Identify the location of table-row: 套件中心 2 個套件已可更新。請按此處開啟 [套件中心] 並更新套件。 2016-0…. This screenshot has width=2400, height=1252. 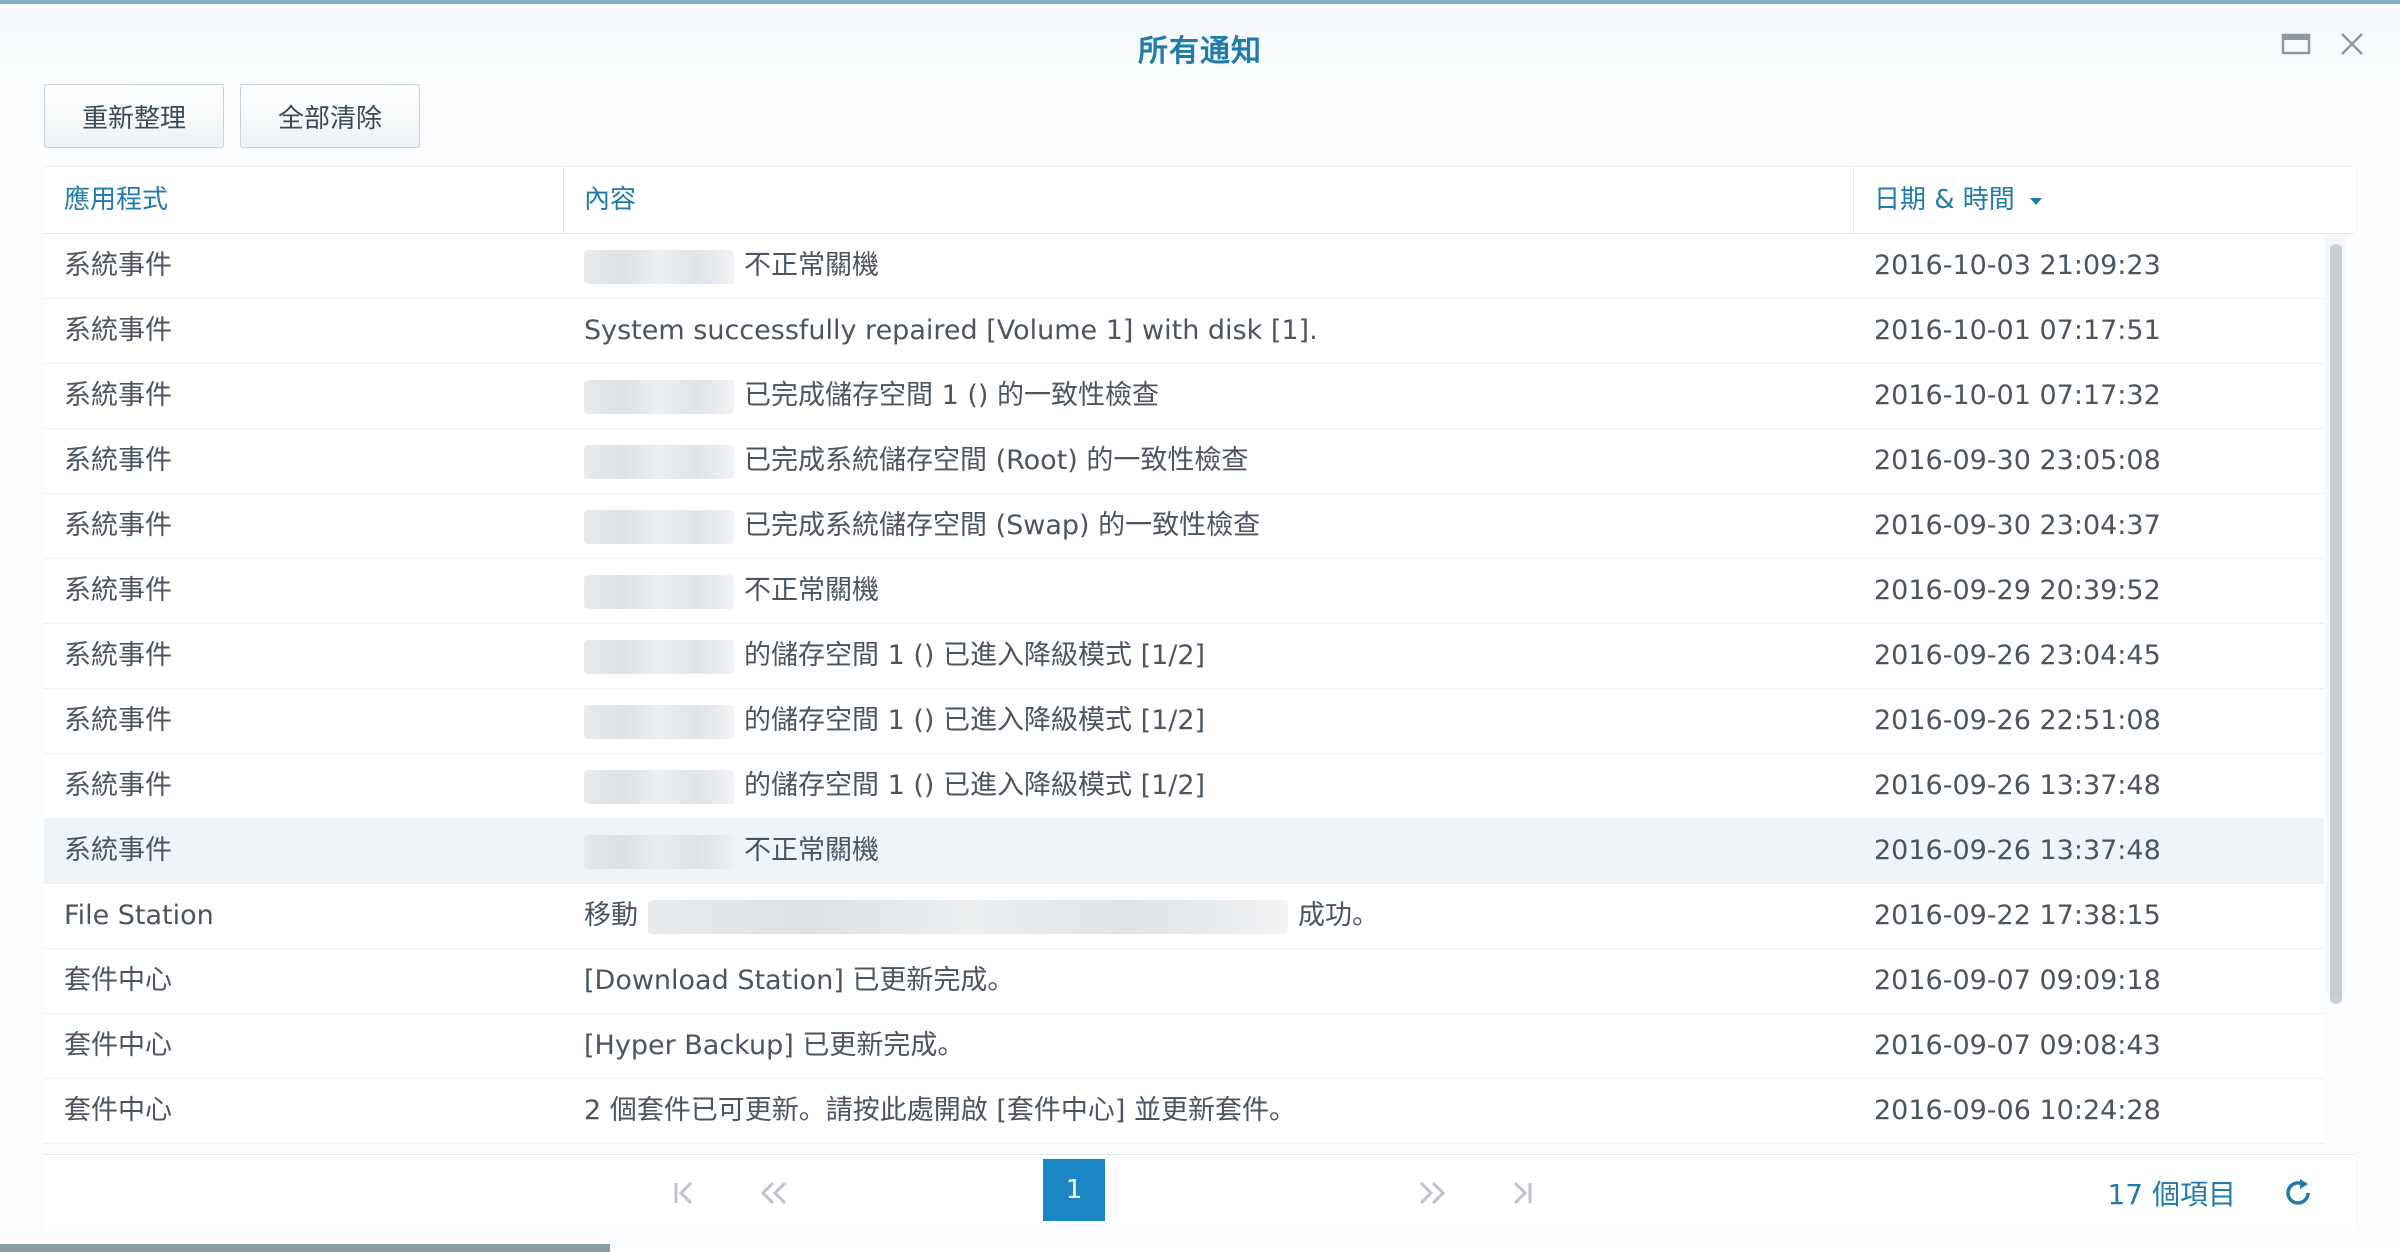
(1184, 1111).